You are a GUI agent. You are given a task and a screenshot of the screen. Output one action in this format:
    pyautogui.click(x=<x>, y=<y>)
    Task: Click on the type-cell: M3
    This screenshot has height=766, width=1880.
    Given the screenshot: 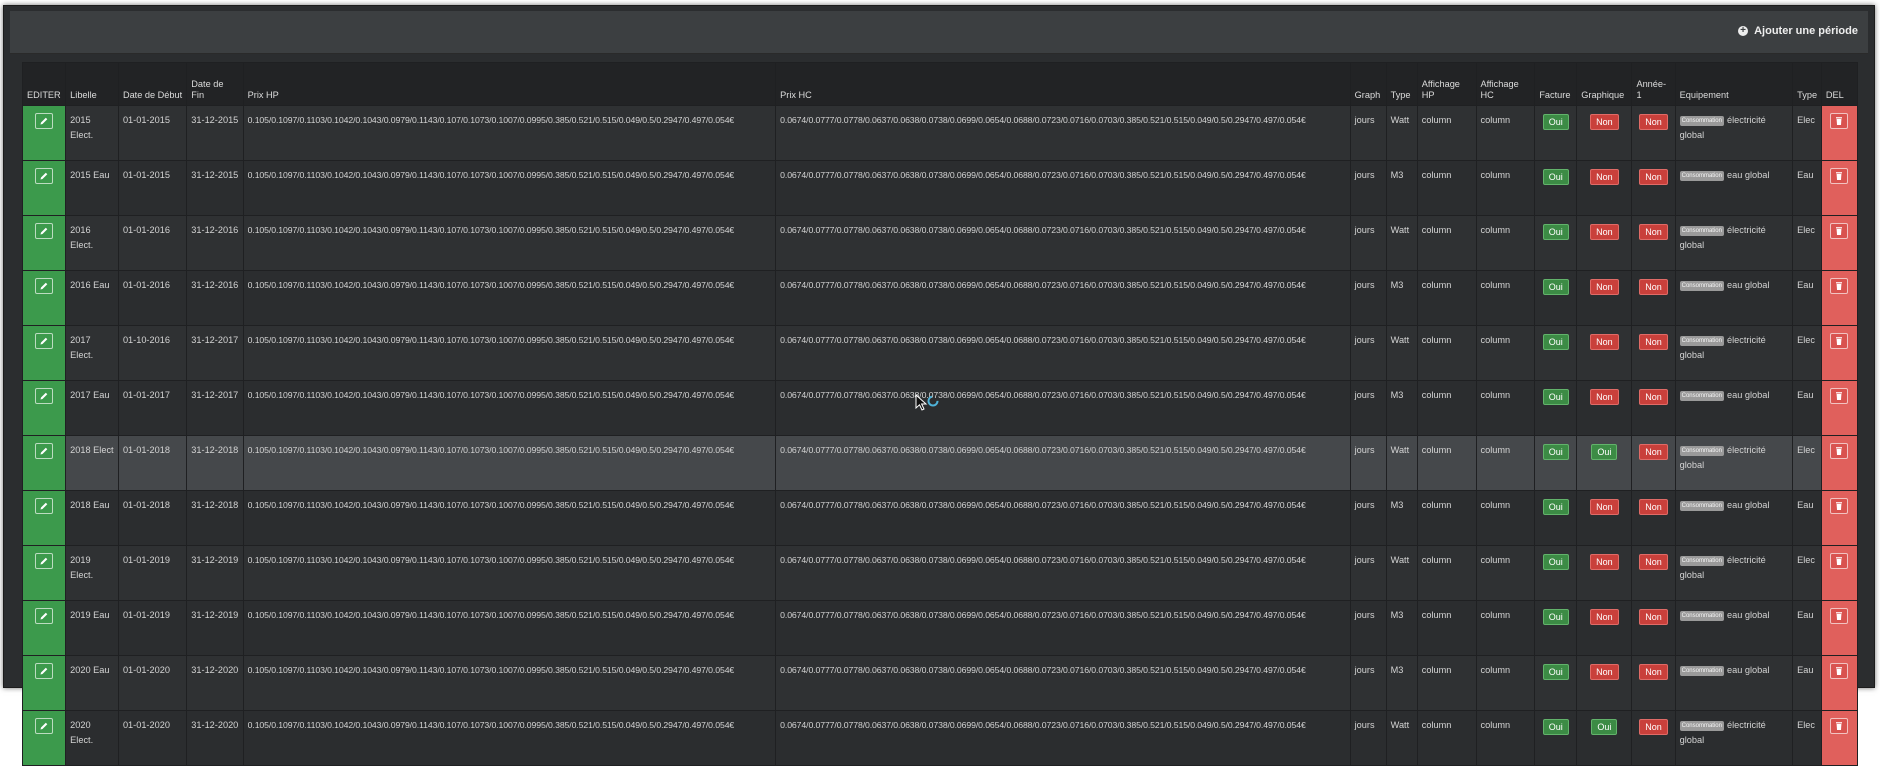 What is the action you would take?
    pyautogui.click(x=1401, y=298)
    